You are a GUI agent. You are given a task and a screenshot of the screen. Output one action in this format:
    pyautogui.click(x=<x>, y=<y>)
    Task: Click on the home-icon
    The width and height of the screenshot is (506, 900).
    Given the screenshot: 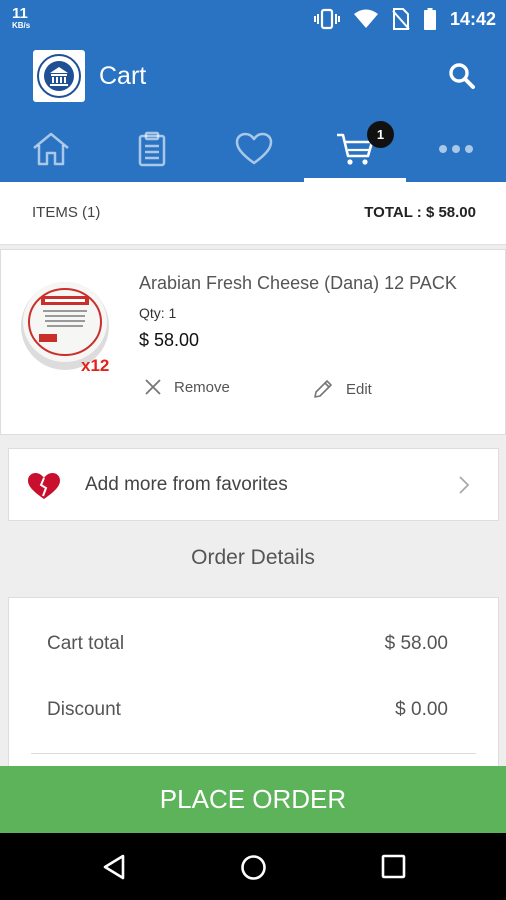 What is the action you would take?
    pyautogui.click(x=50, y=149)
    